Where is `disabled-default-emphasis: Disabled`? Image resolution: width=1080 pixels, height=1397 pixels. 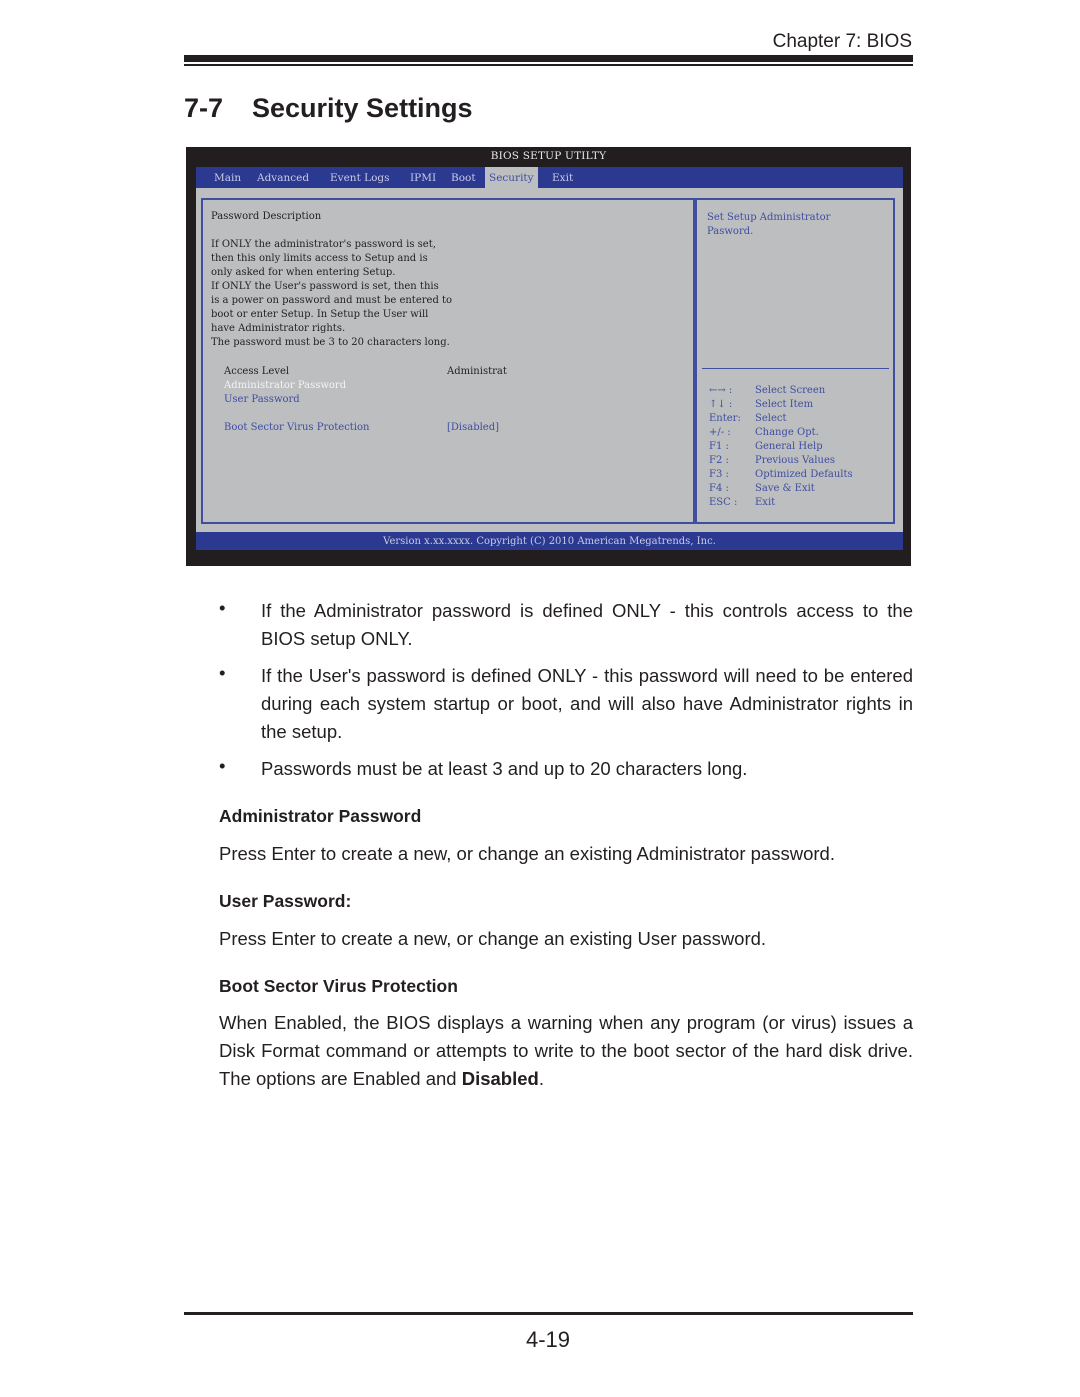
disabled-default-emphasis: Disabled is located at coordinates (500, 1078).